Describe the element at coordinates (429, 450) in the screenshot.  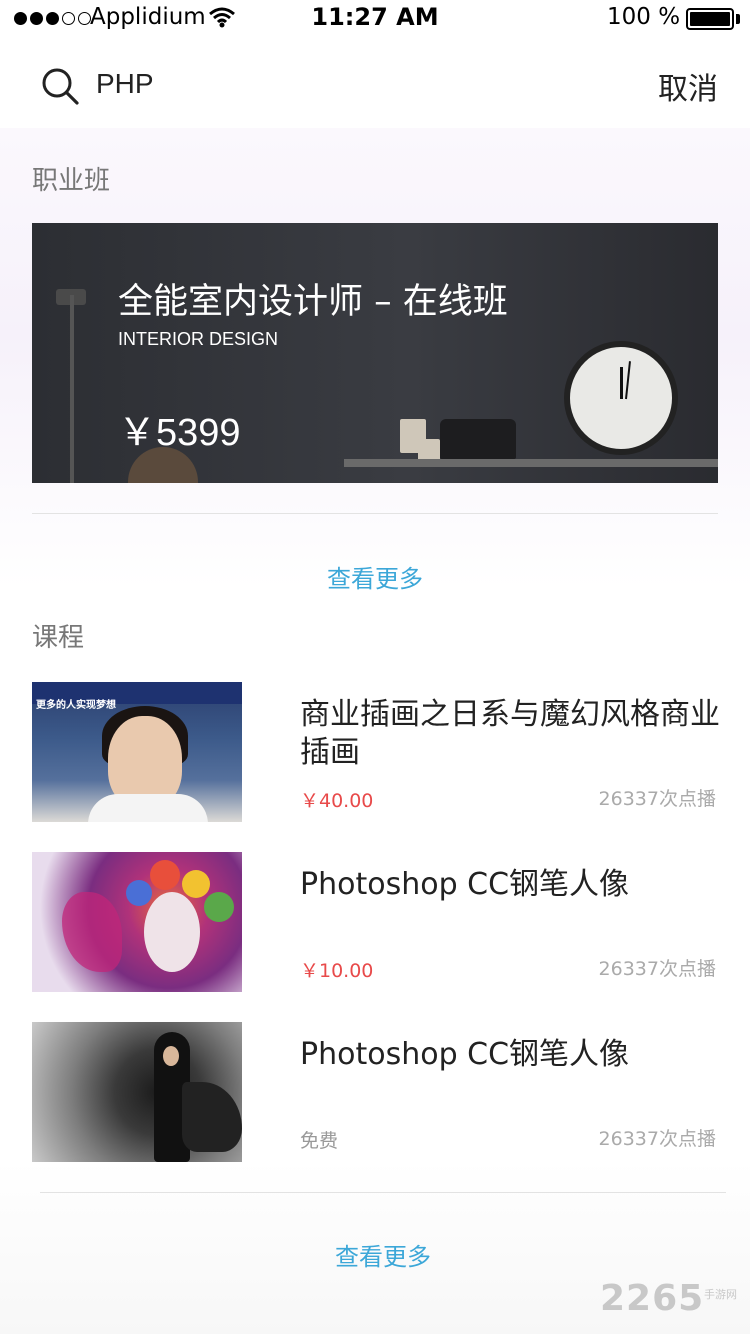
I see `cup-decoration-small` at that location.